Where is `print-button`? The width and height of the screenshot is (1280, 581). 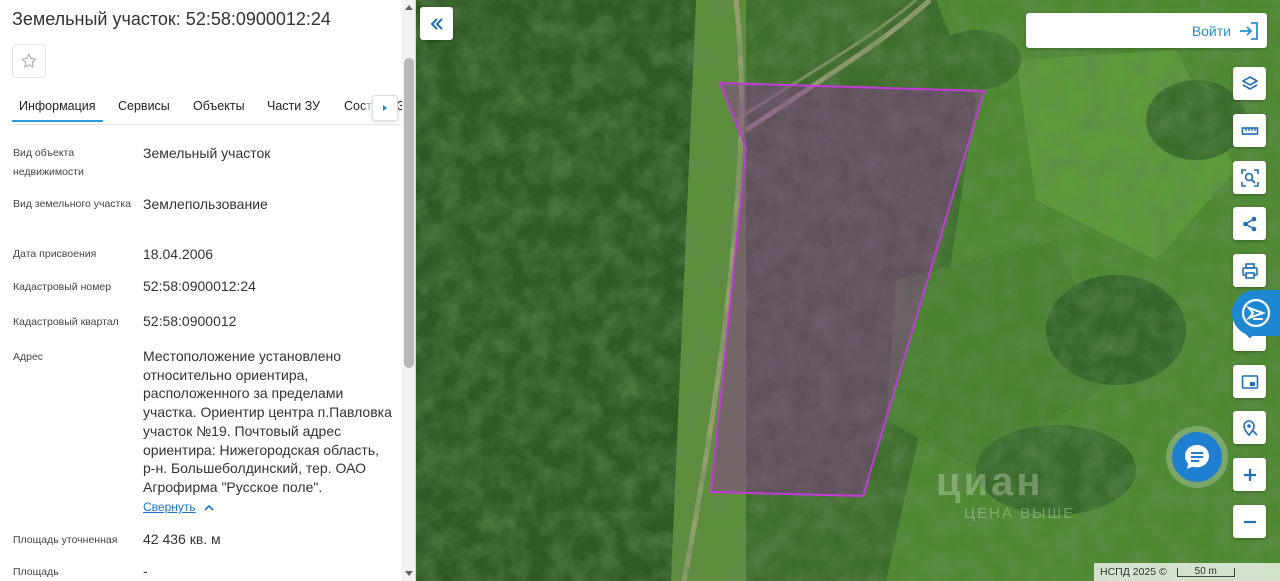 print-button is located at coordinates (1249, 270).